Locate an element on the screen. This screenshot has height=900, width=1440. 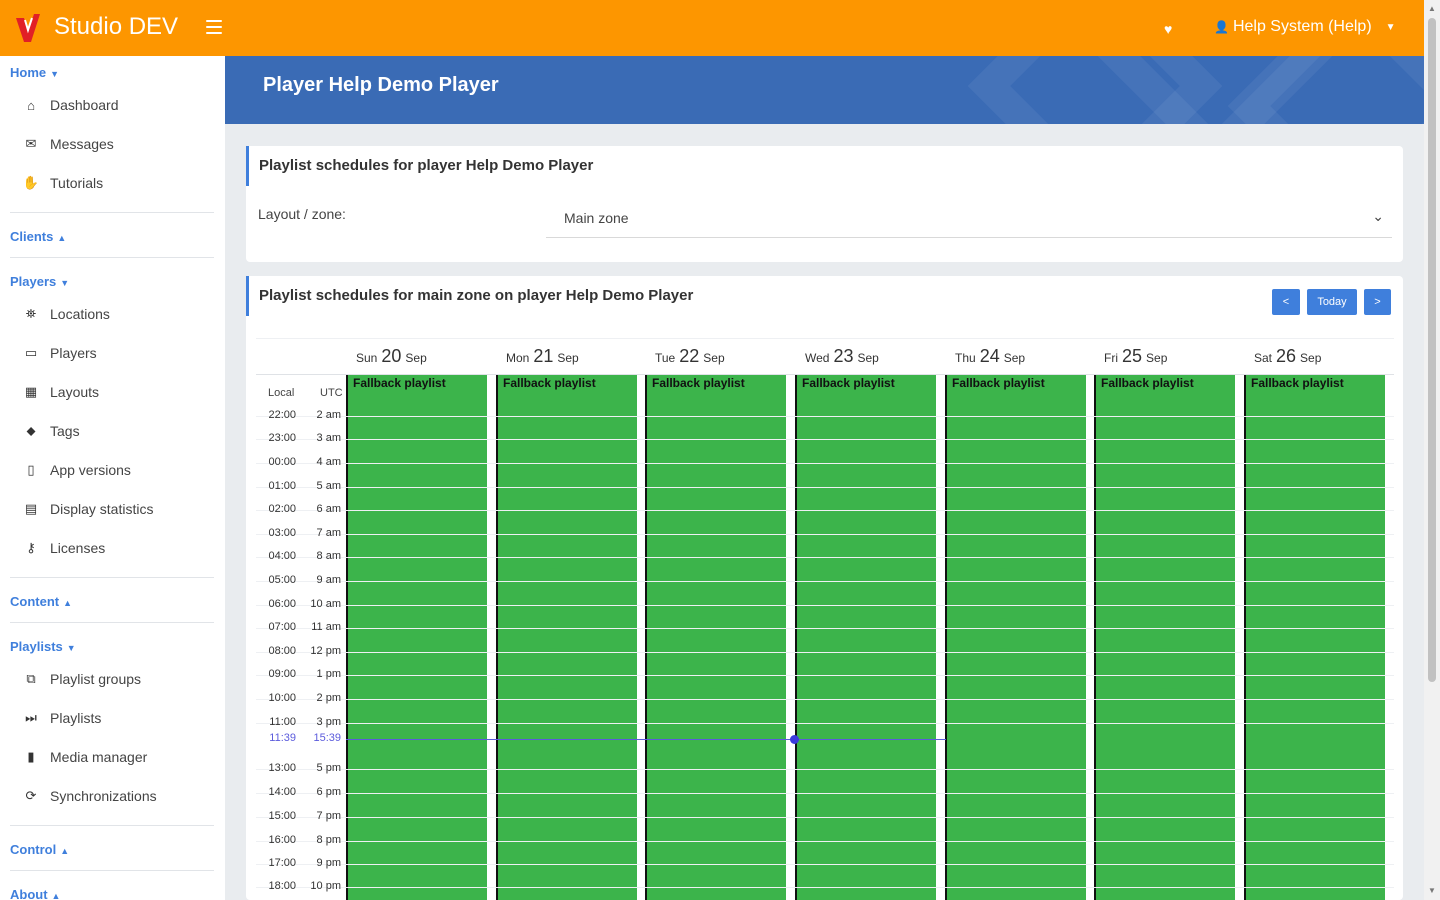
sync-icon: ⟳ is located at coordinates (31, 795).